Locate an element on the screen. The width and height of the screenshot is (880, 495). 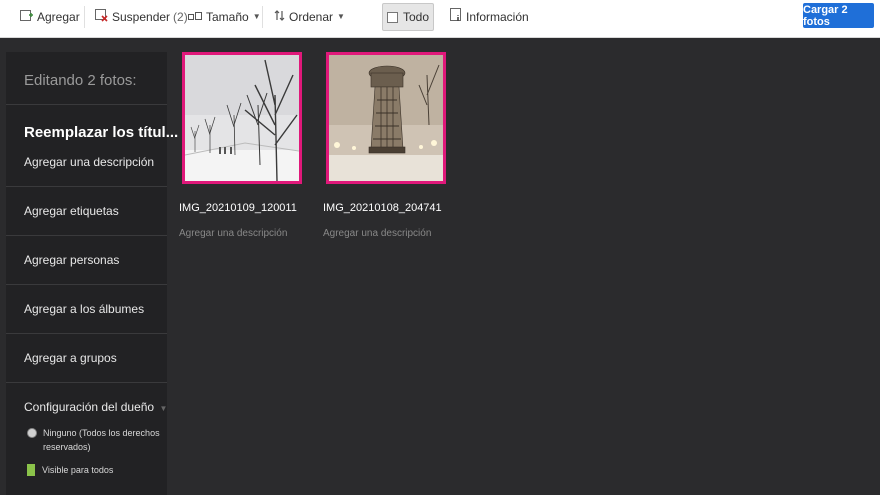
license-setting: Ninguno (Todos los derechos reservados) is located at coordinates (93, 440).